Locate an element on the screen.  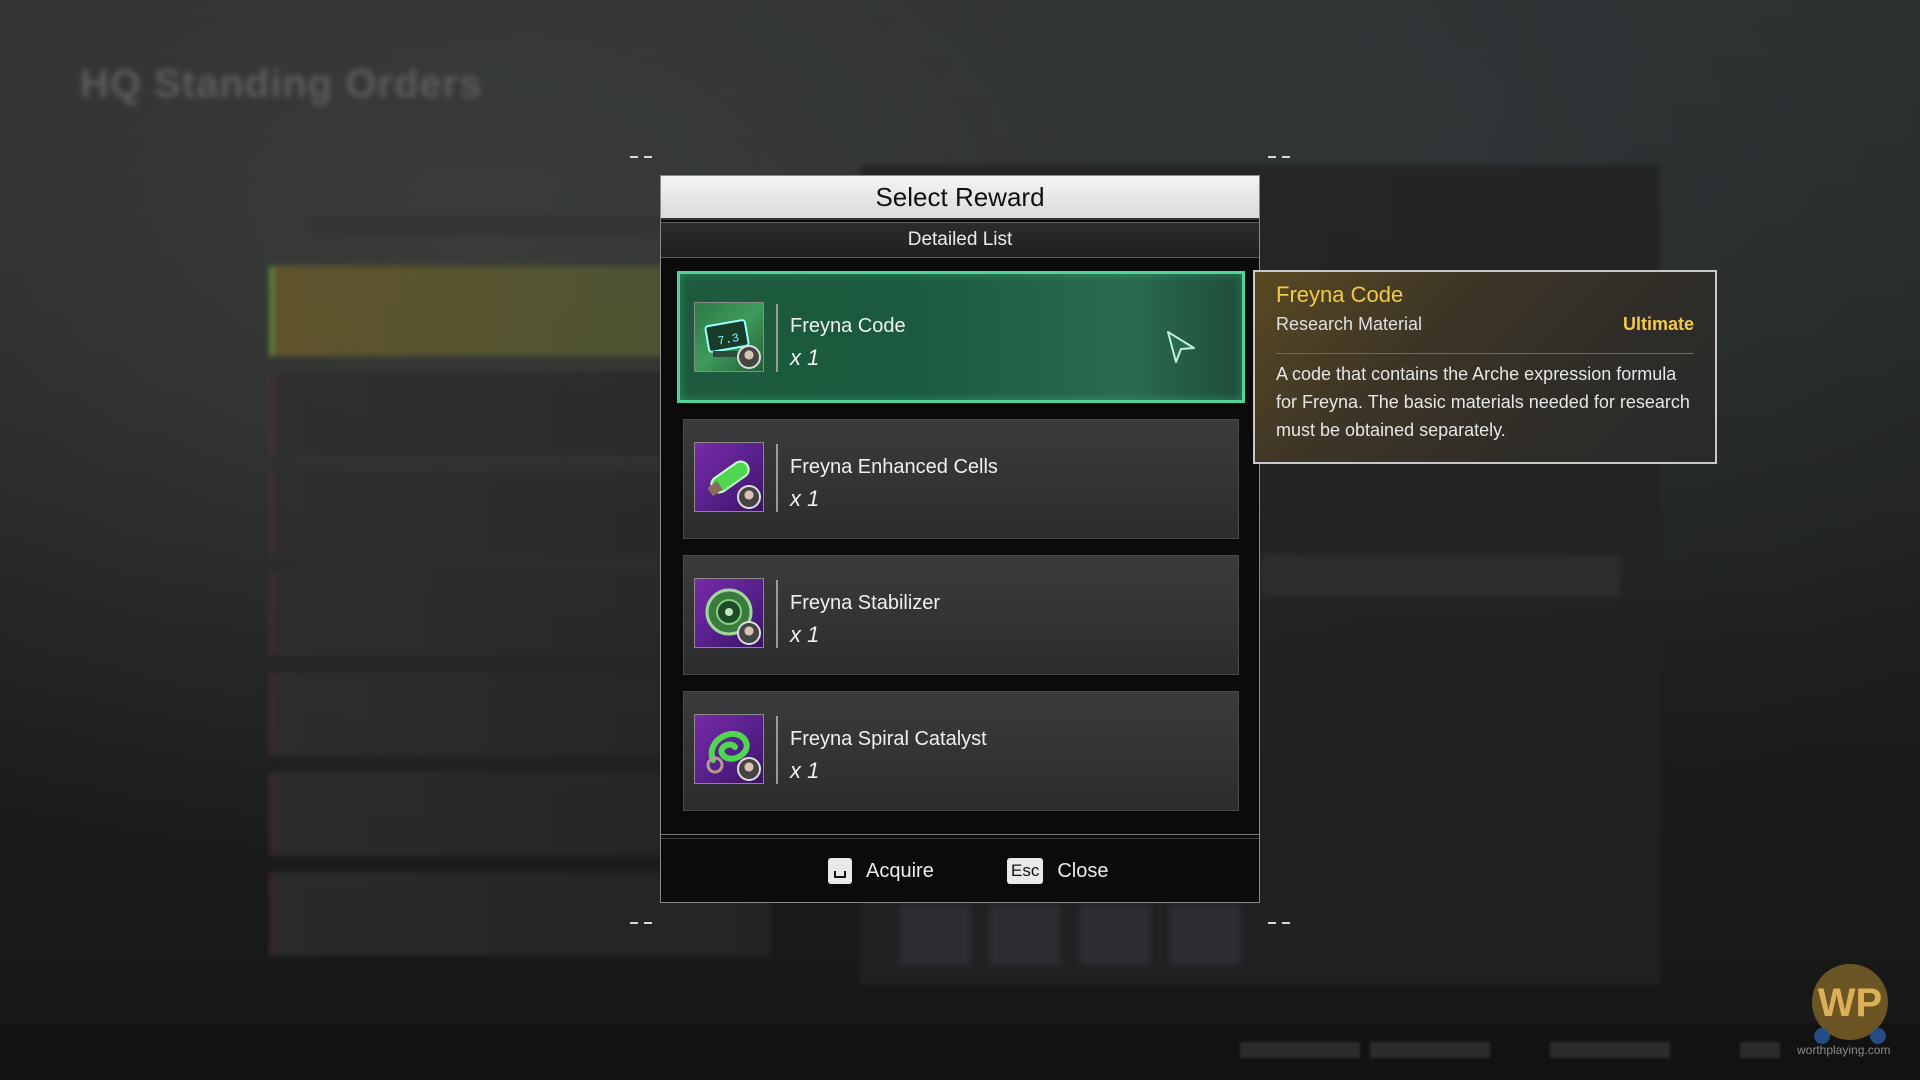
stabilizer-disc-icon is located at coordinates (729, 613).